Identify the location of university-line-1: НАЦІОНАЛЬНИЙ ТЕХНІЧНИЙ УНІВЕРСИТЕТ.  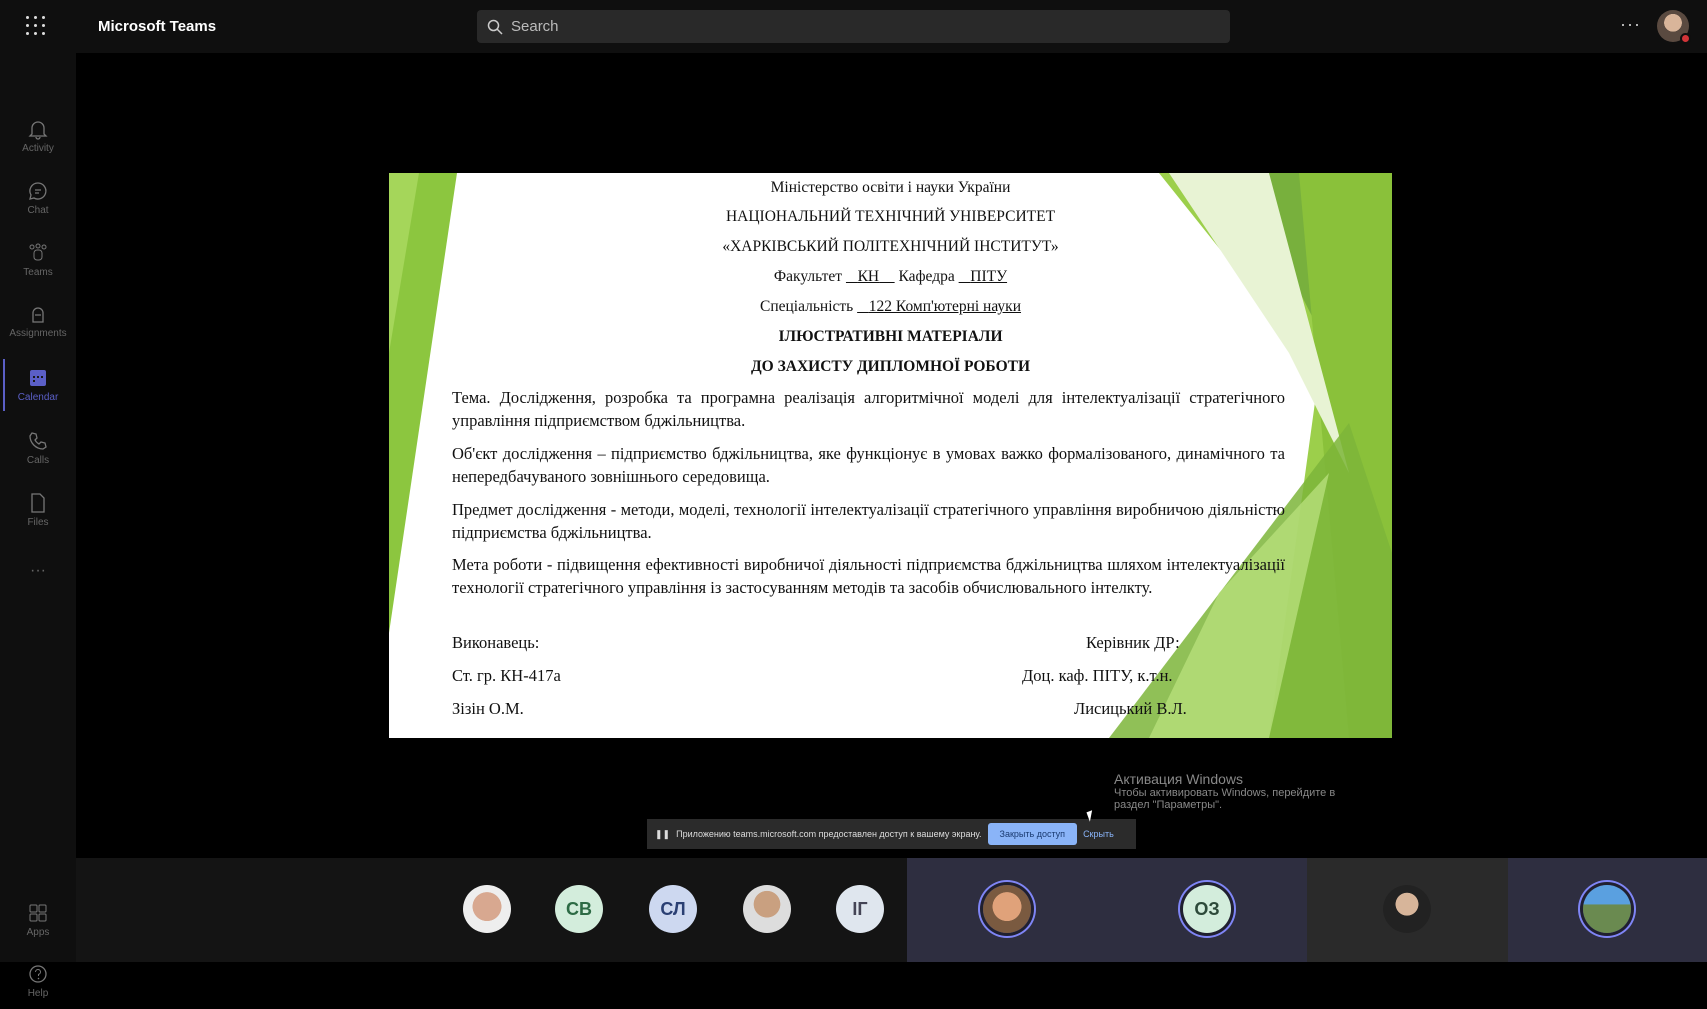
(890, 216).